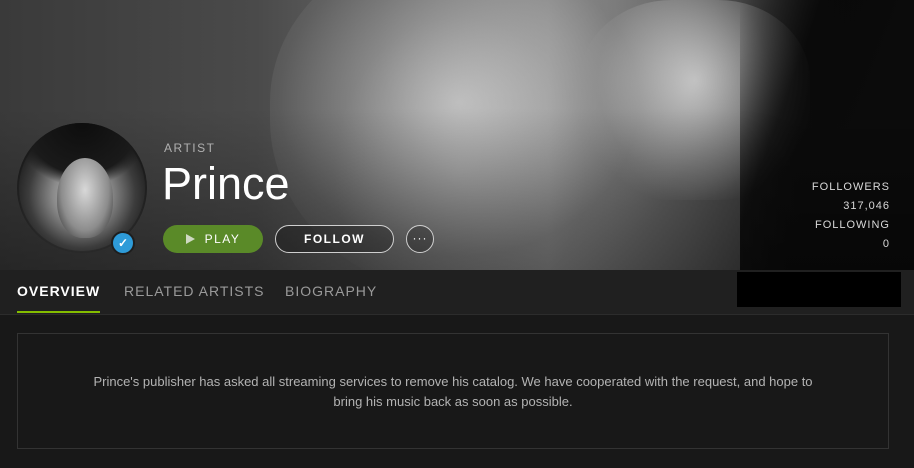 This screenshot has width=914, height=468. Describe the element at coordinates (886, 244) in the screenshot. I see `following-count: 0` at that location.